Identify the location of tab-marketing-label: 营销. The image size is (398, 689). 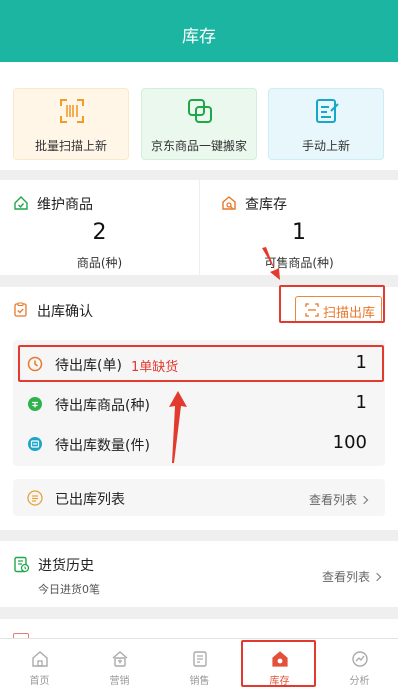
(119, 681).